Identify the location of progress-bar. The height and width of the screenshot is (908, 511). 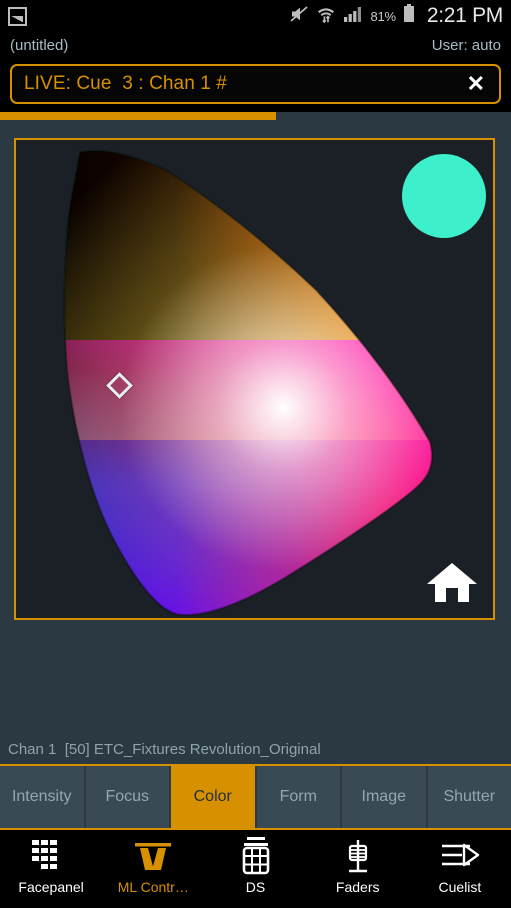
(255, 115).